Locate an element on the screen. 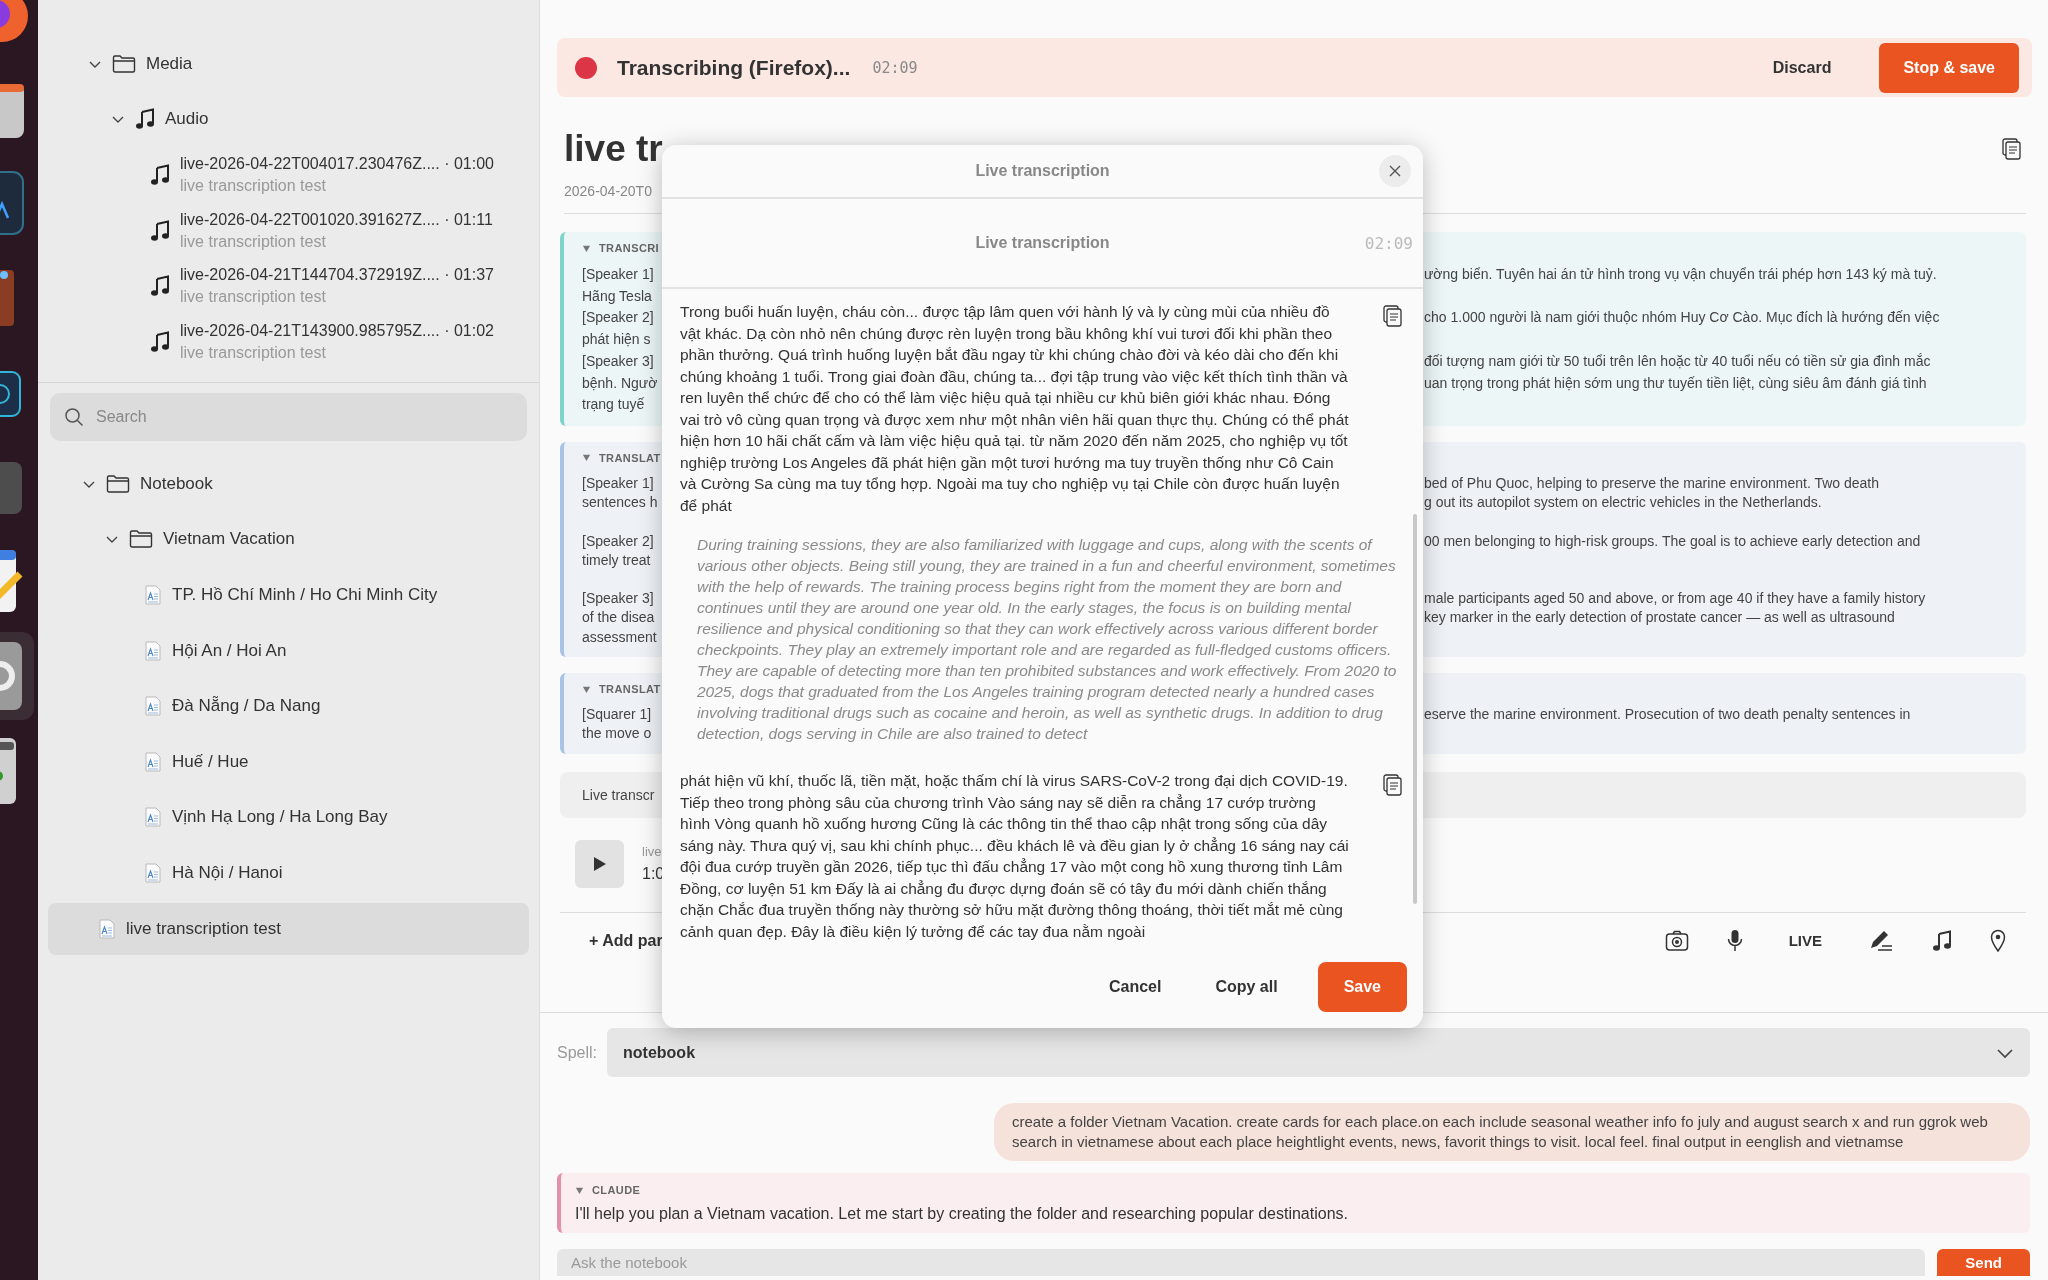  card-text: of the disea is located at coordinates (619, 618).